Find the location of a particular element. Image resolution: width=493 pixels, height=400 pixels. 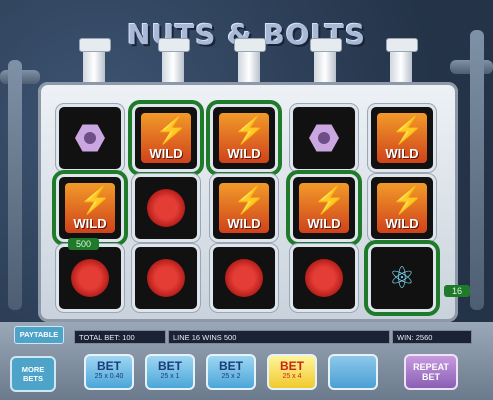

bet-button-1: BET 25 x 0.40 is located at coordinates (109, 372).